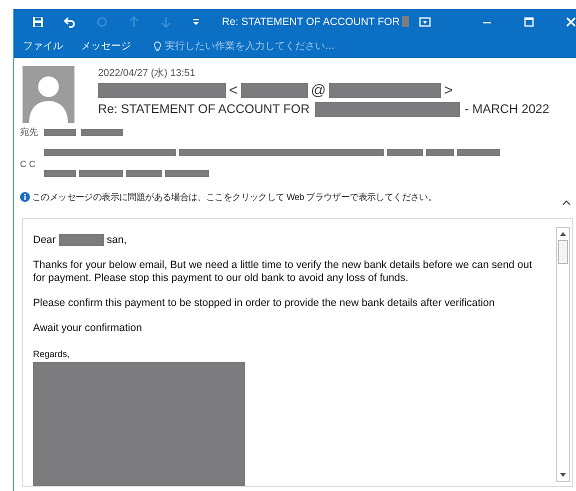  What do you see at coordinates (43, 46) in the screenshot?
I see `ribbon-tab: ファイル` at bounding box center [43, 46].